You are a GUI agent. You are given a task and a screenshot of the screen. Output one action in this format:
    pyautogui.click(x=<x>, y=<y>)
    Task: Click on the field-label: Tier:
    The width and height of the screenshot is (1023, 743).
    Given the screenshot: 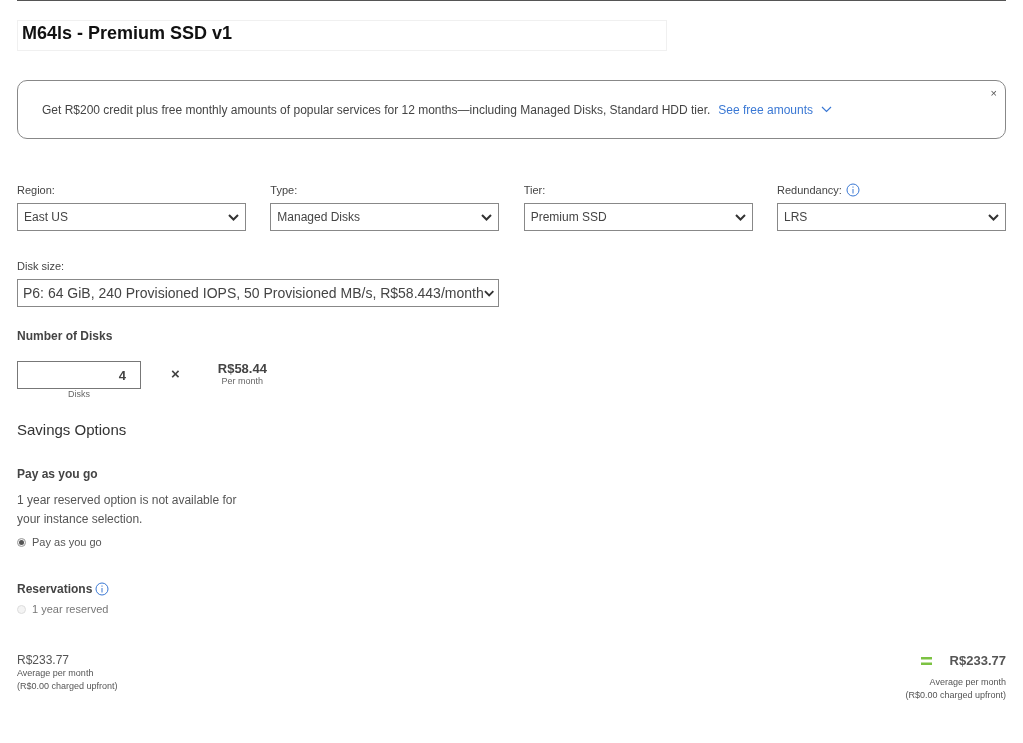 What is the action you would take?
    pyautogui.click(x=534, y=190)
    